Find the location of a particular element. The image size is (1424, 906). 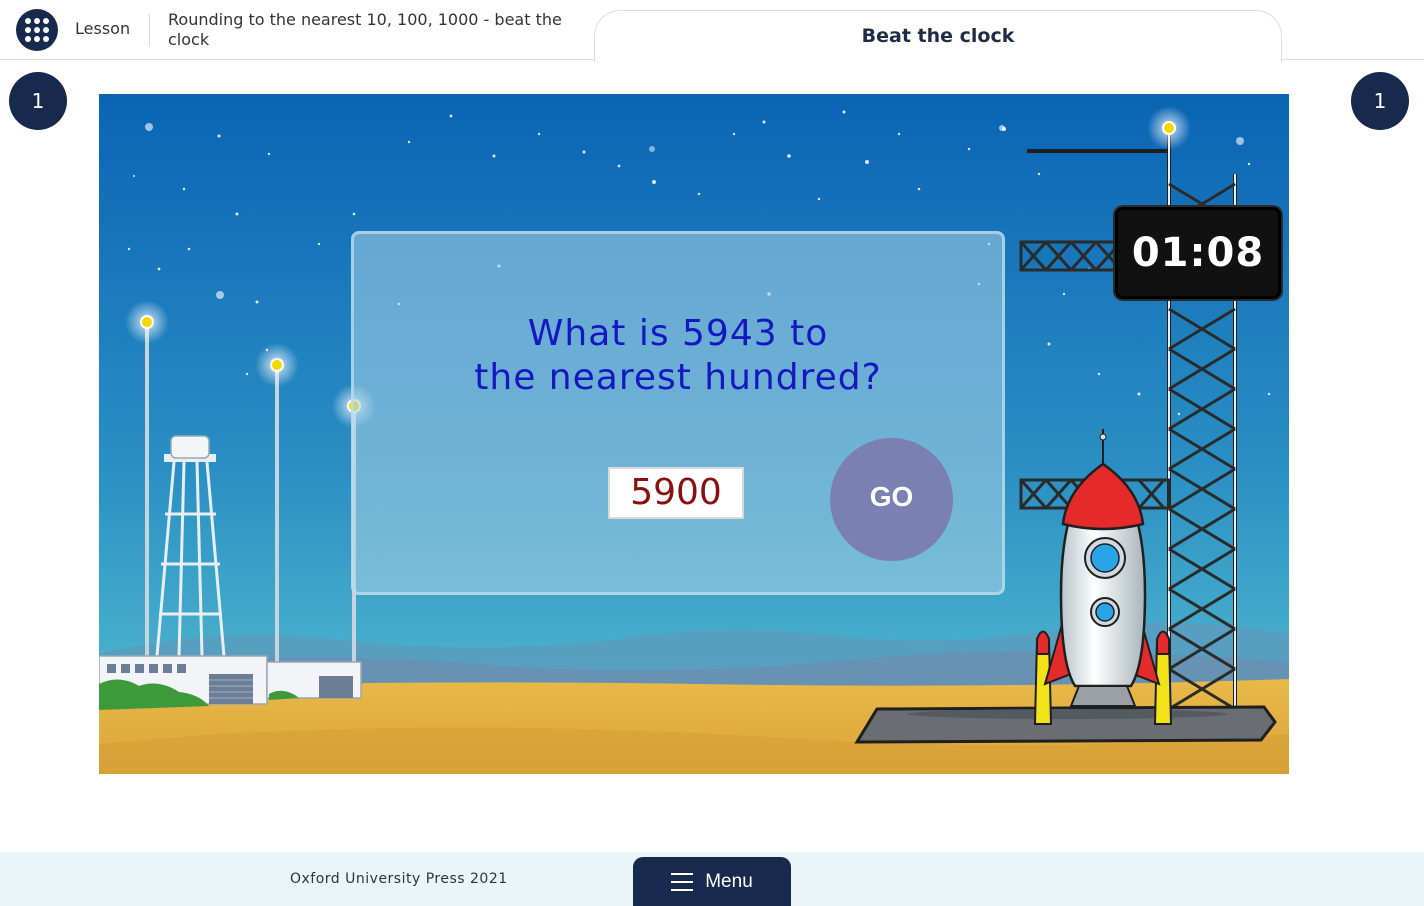

hamburger-icon is located at coordinates (682, 881).